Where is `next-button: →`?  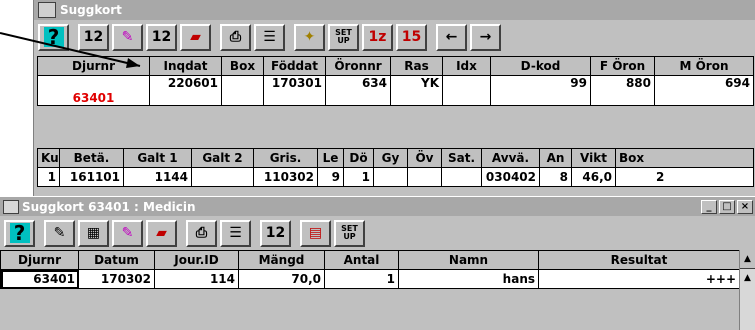
next-button: → is located at coordinates (485, 37).